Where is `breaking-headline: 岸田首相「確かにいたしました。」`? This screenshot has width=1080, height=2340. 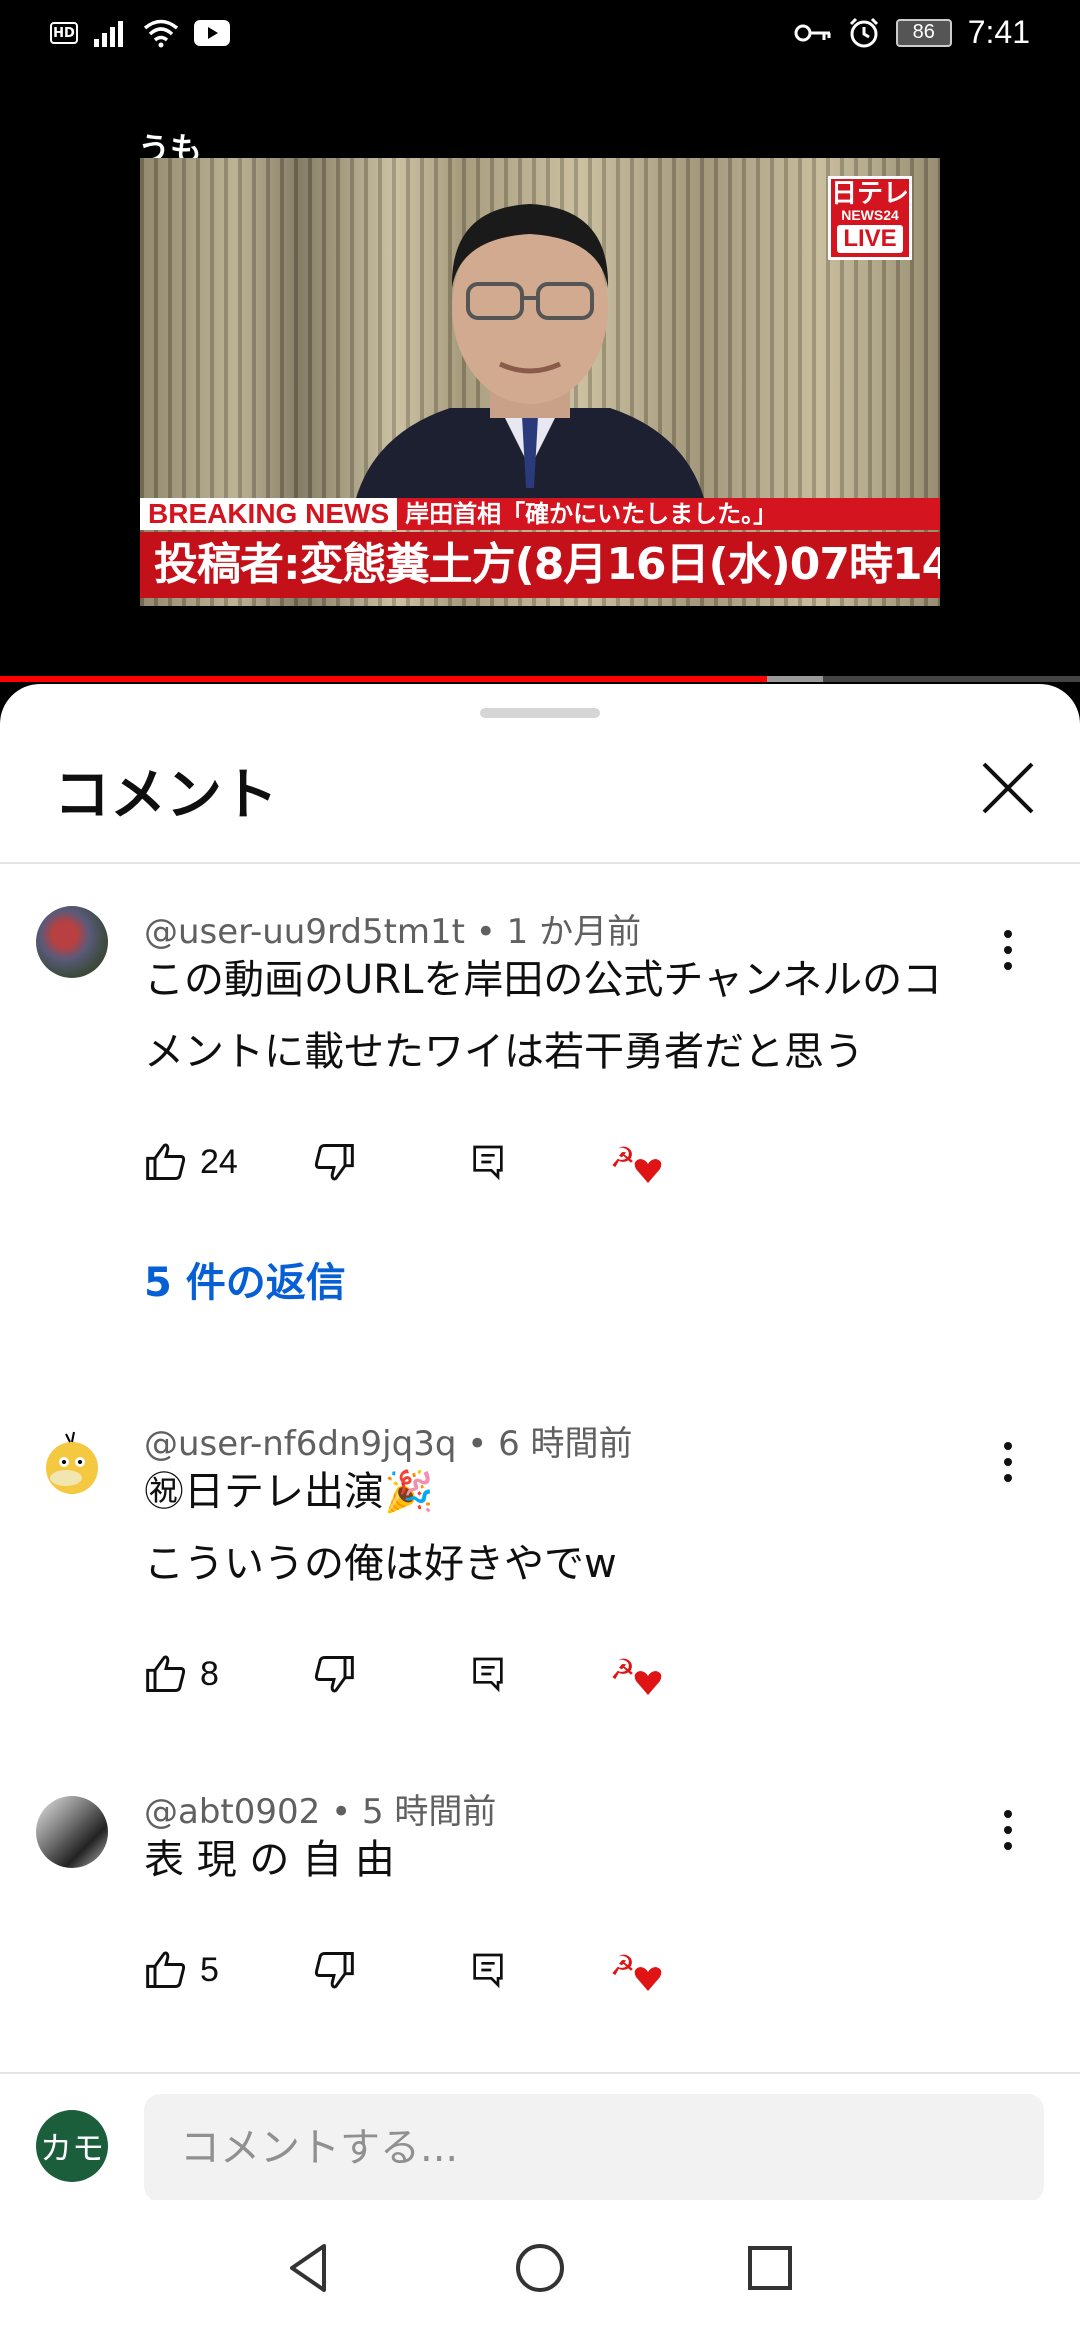 breaking-headline: 岸田首相「確かにいたしました。」 is located at coordinates (668, 514).